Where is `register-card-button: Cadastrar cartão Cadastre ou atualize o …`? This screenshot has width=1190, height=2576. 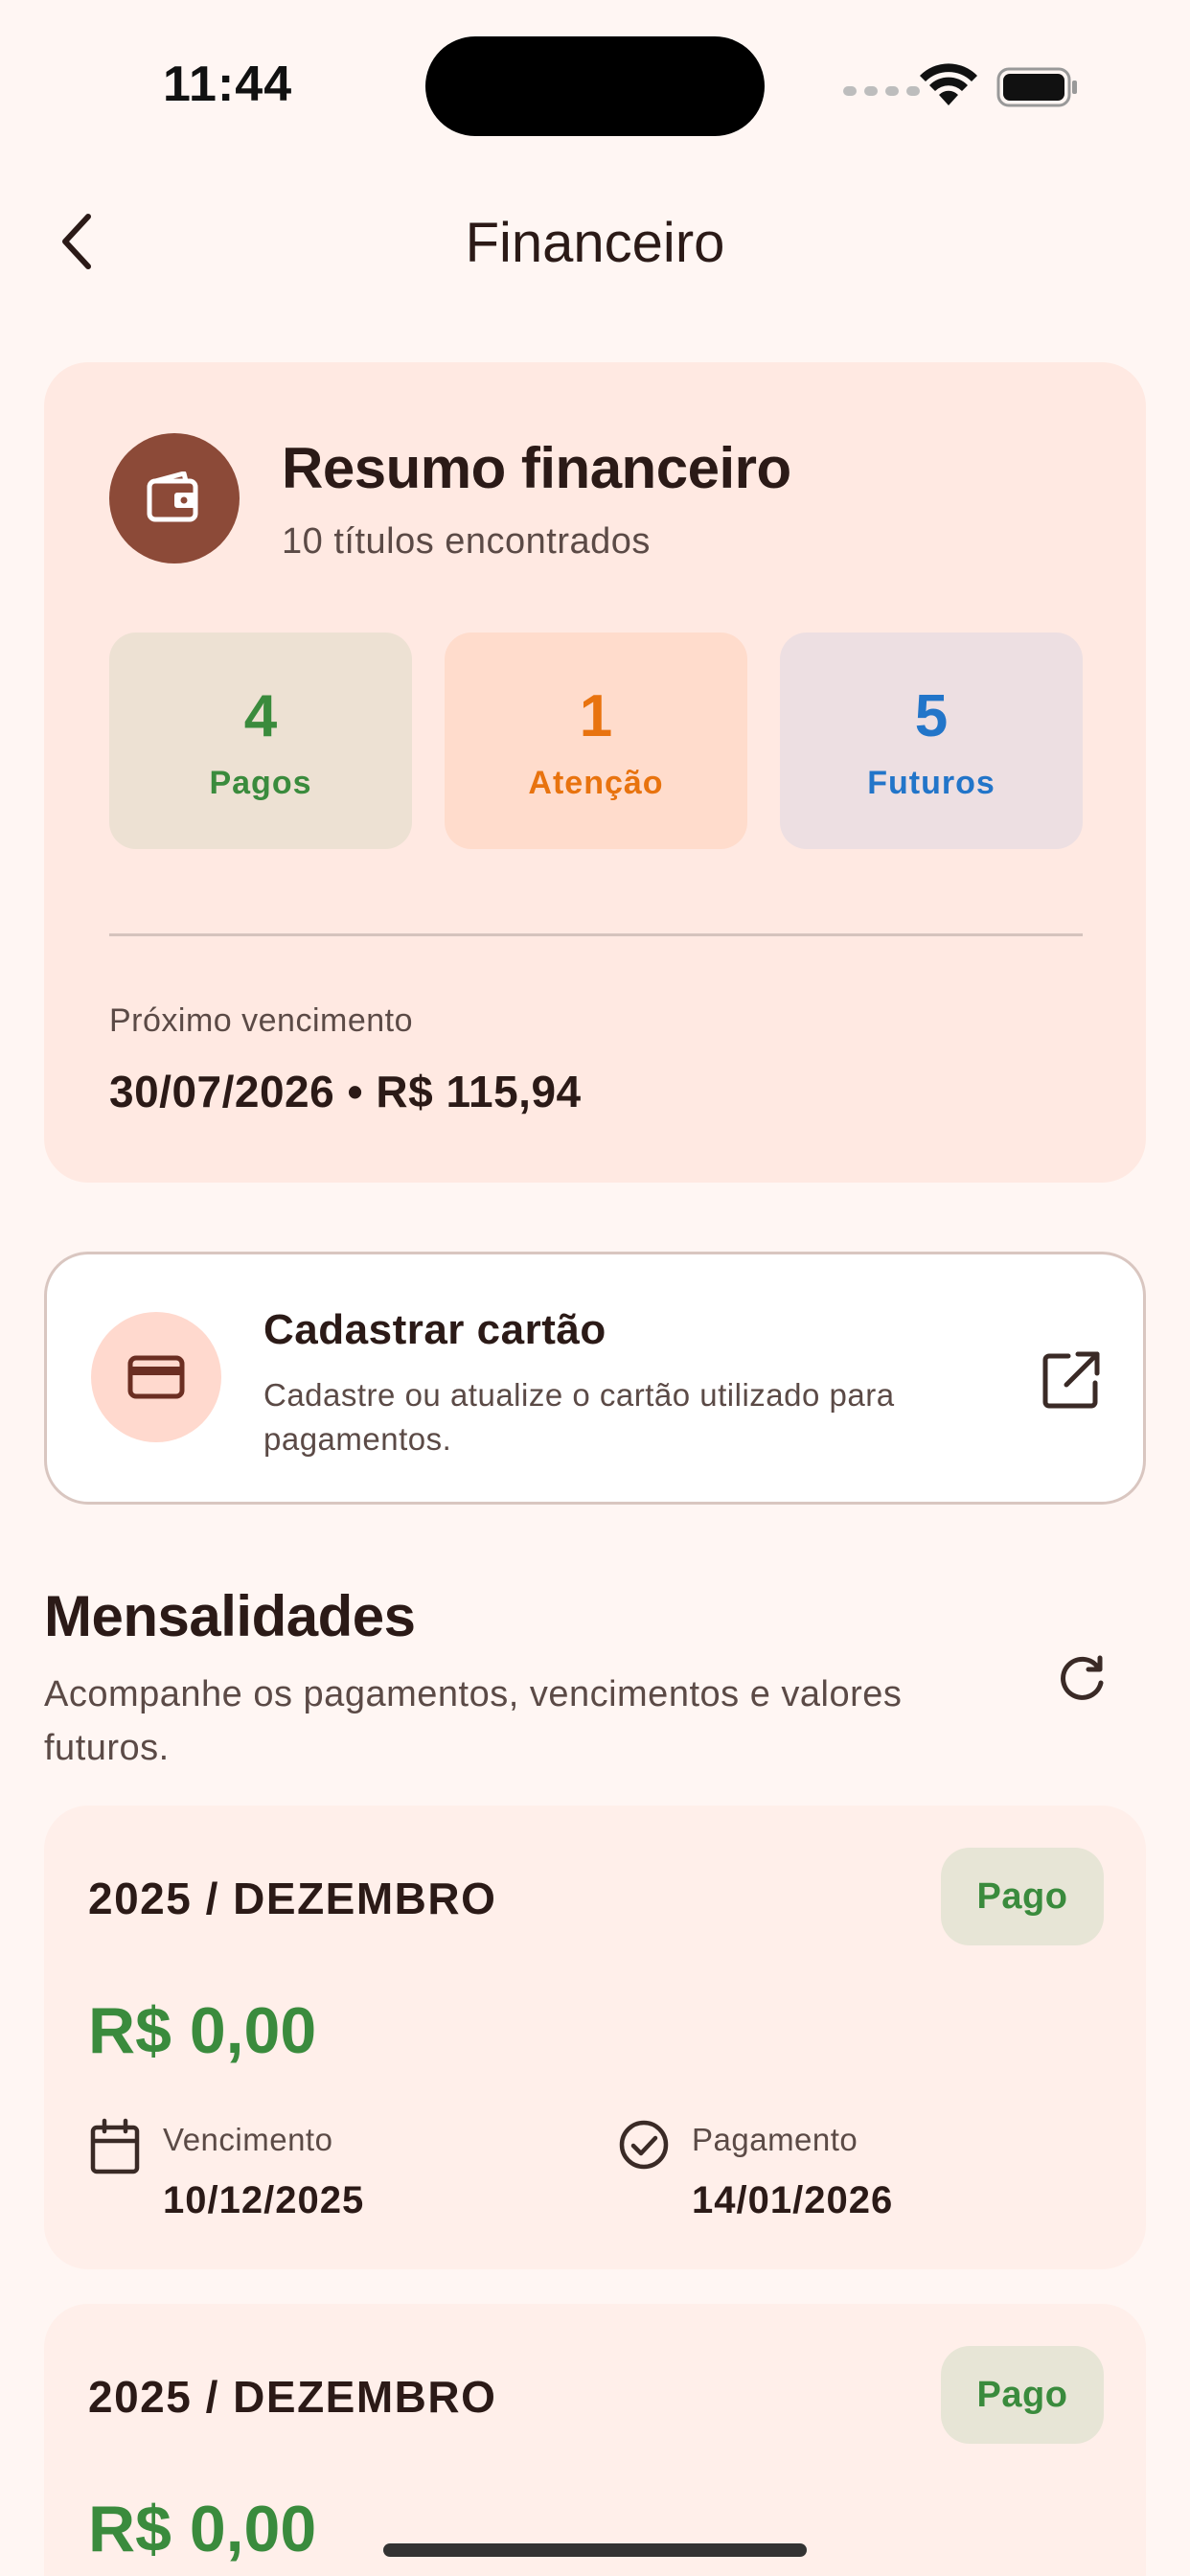 register-card-button: Cadastrar cartão Cadastre ou atualize o … is located at coordinates (595, 1378).